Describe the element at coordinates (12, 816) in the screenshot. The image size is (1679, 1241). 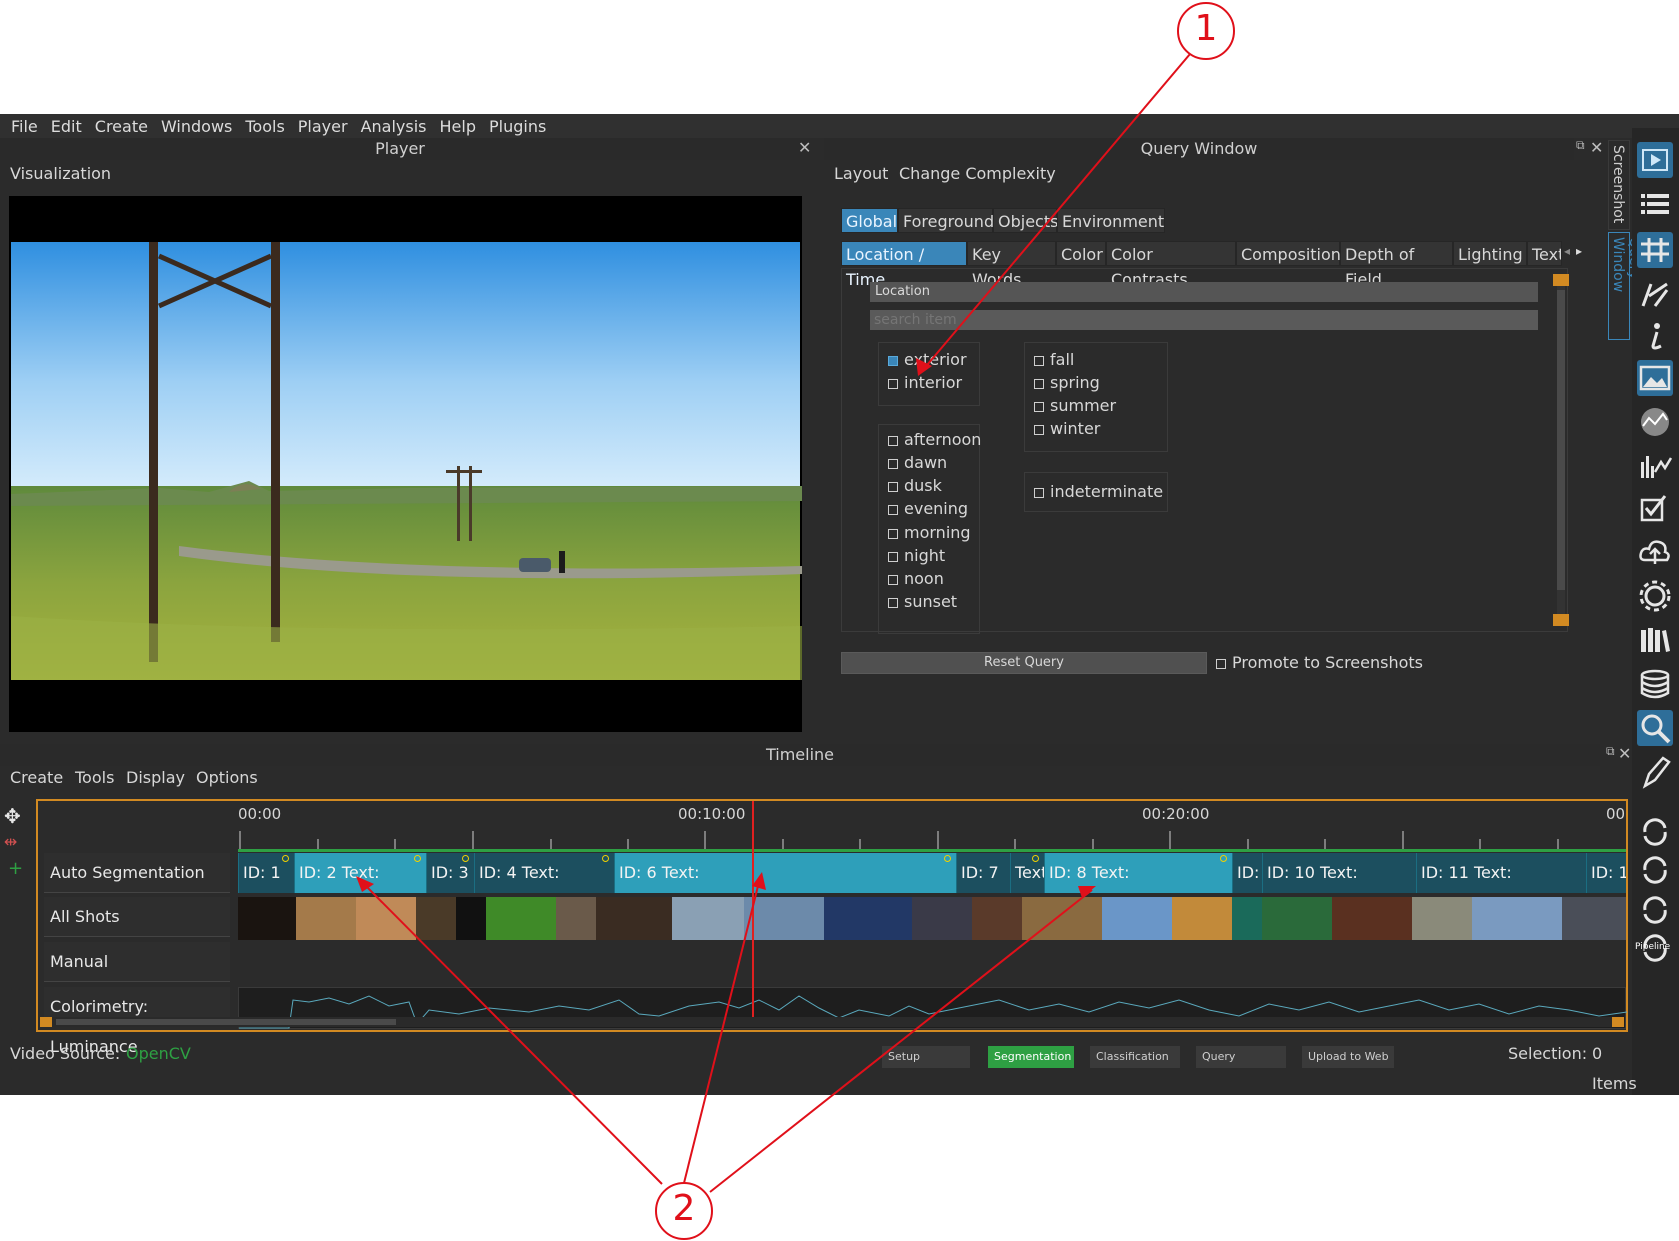
I see `move-icon: ✥` at that location.